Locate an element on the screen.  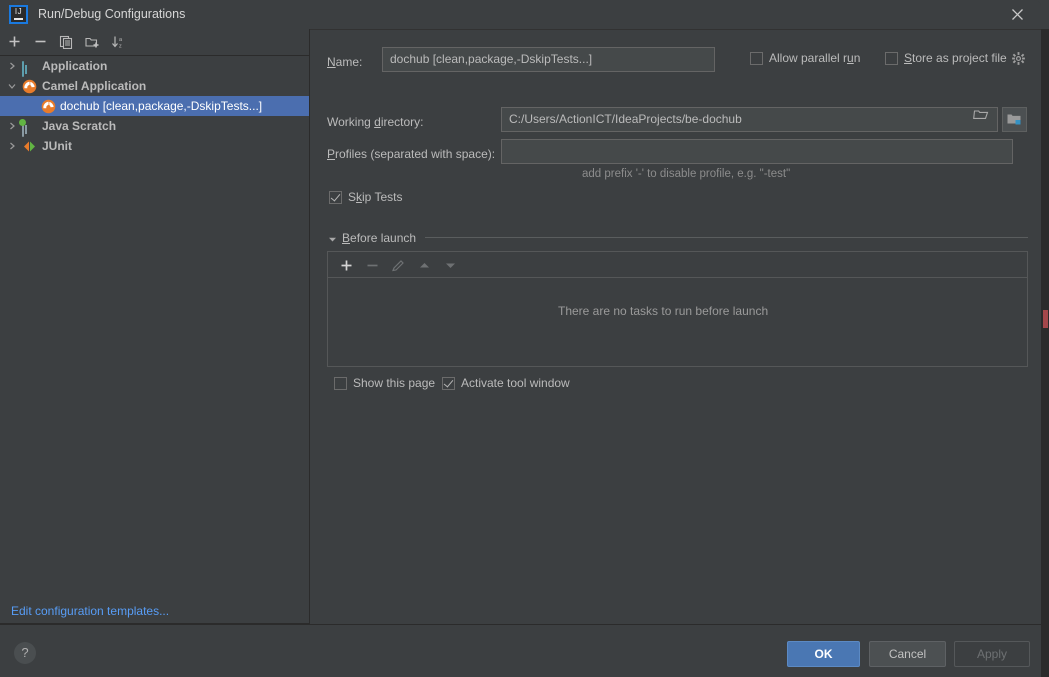
ide-background-strip is located at coordinates (1045, 353).